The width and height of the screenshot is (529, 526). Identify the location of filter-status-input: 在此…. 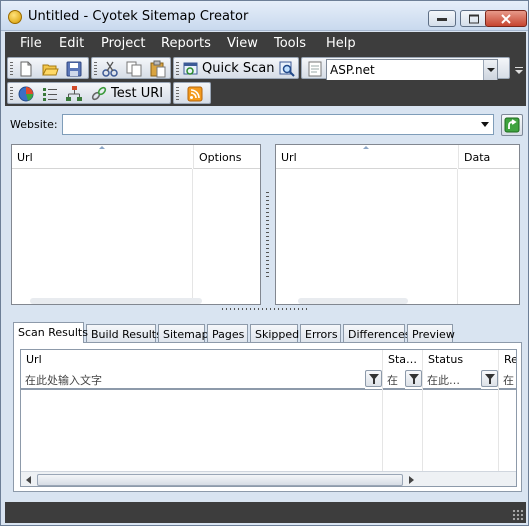
(452, 379).